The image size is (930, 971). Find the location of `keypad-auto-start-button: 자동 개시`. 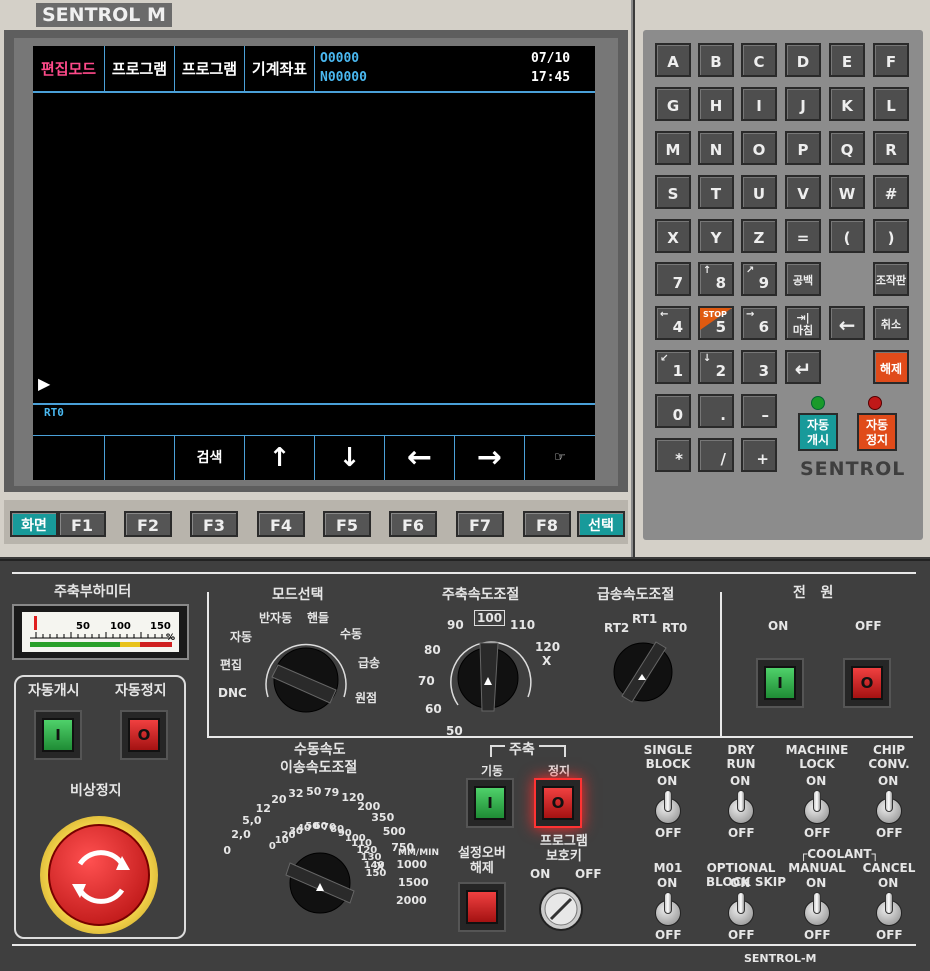

keypad-auto-start-button: 자동 개시 is located at coordinates (818, 432).